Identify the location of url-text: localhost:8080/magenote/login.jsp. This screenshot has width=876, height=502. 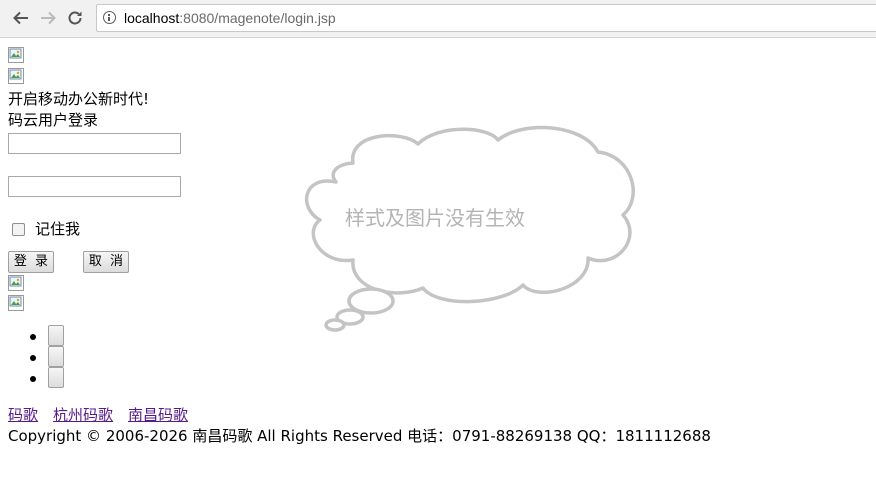
(230, 18).